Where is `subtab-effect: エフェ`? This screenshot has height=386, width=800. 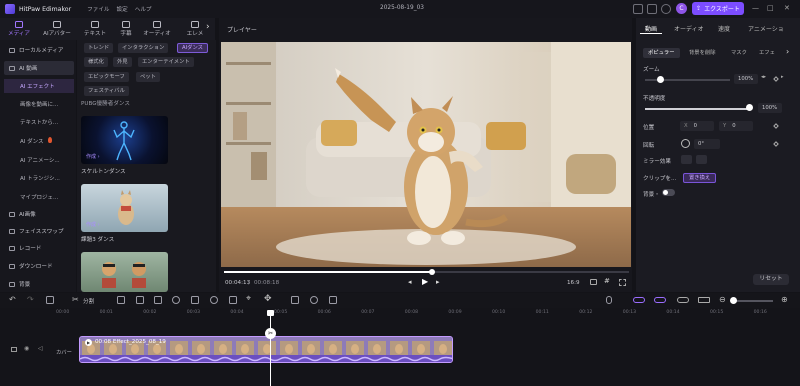
subtab-effect: エフェ is located at coordinates (767, 53).